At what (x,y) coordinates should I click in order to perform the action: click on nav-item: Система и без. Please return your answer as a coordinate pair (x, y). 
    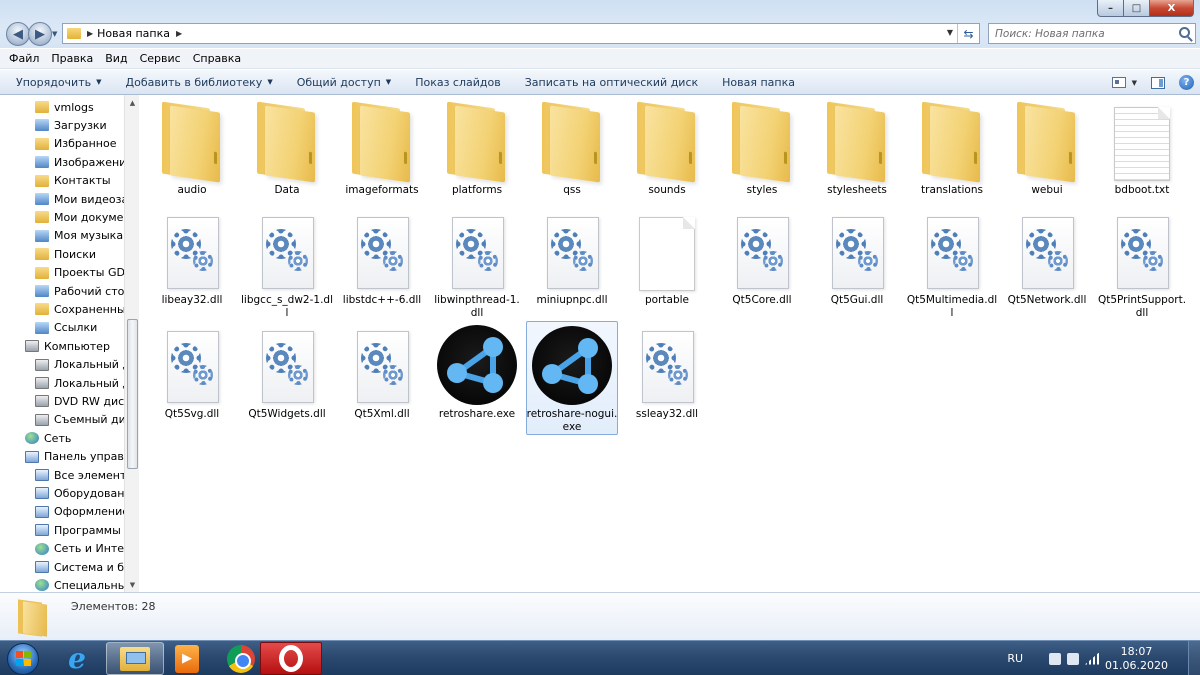
    Looking at the image, I should click on (63, 567).